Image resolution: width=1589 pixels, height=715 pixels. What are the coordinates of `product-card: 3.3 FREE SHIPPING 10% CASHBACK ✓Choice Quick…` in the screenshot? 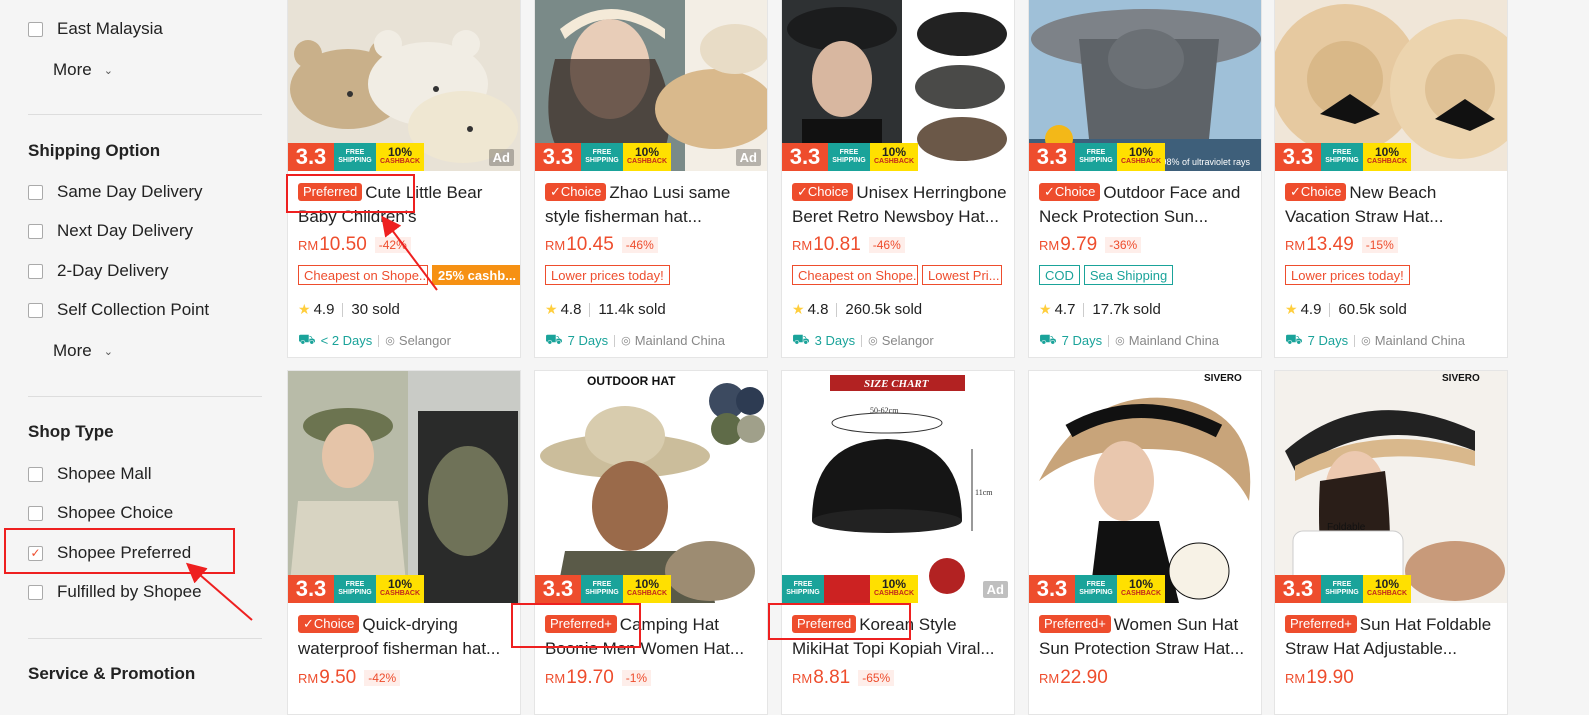 It's located at (404, 542).